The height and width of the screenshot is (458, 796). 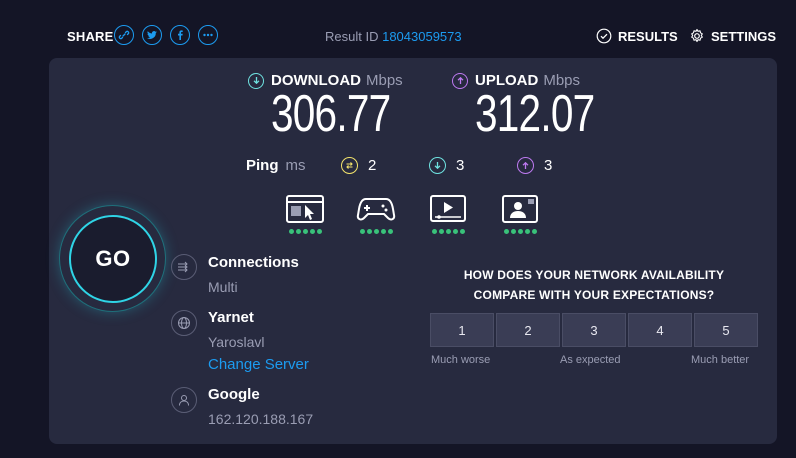 I want to click on gaming-rating-dots, so click(x=376, y=231).